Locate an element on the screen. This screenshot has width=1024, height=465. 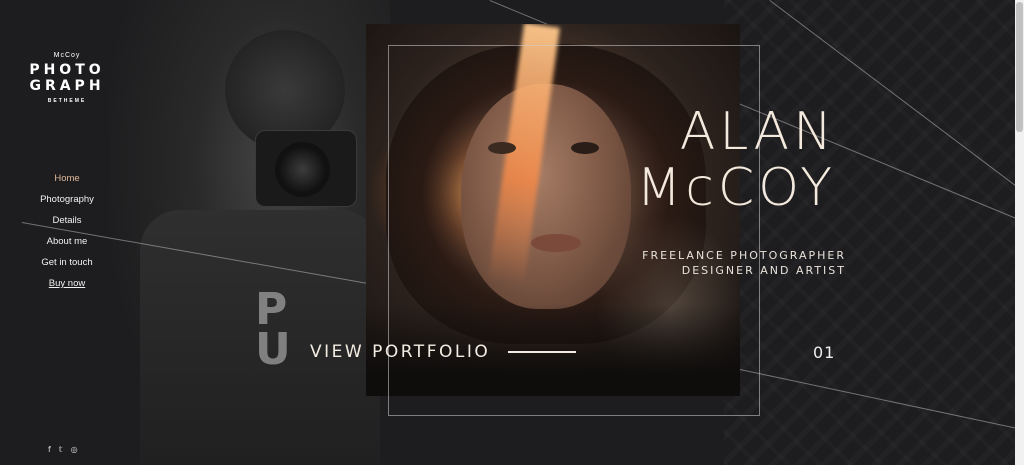
hero-name: ALAN McCOY is located at coordinates (718, 160).